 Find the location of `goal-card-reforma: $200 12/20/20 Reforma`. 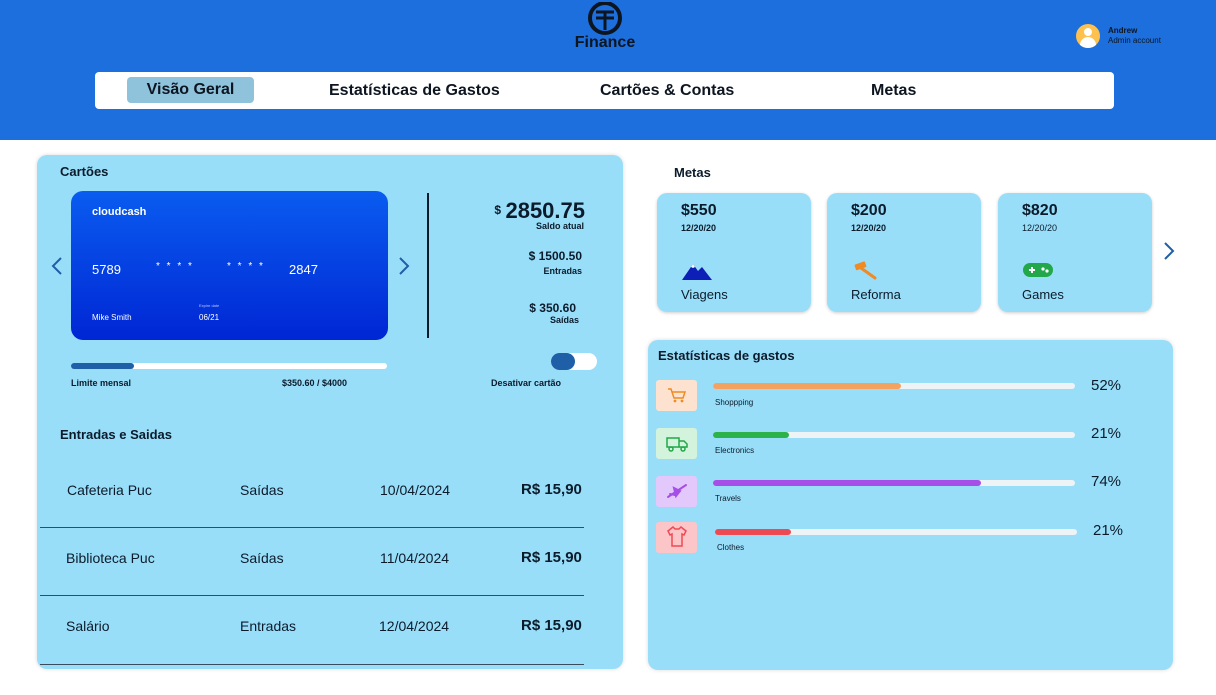

goal-card-reforma: $200 12/20/20 Reforma is located at coordinates (904, 252).